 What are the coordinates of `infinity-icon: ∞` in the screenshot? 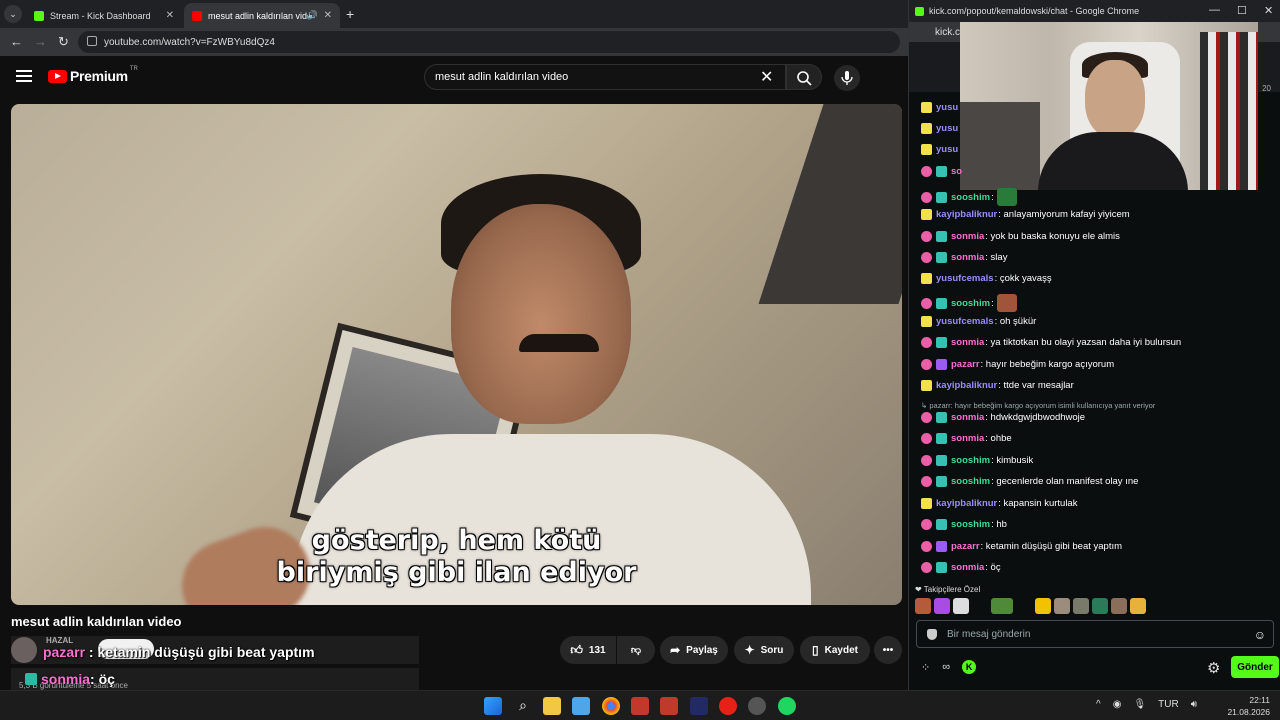 It's located at (946, 667).